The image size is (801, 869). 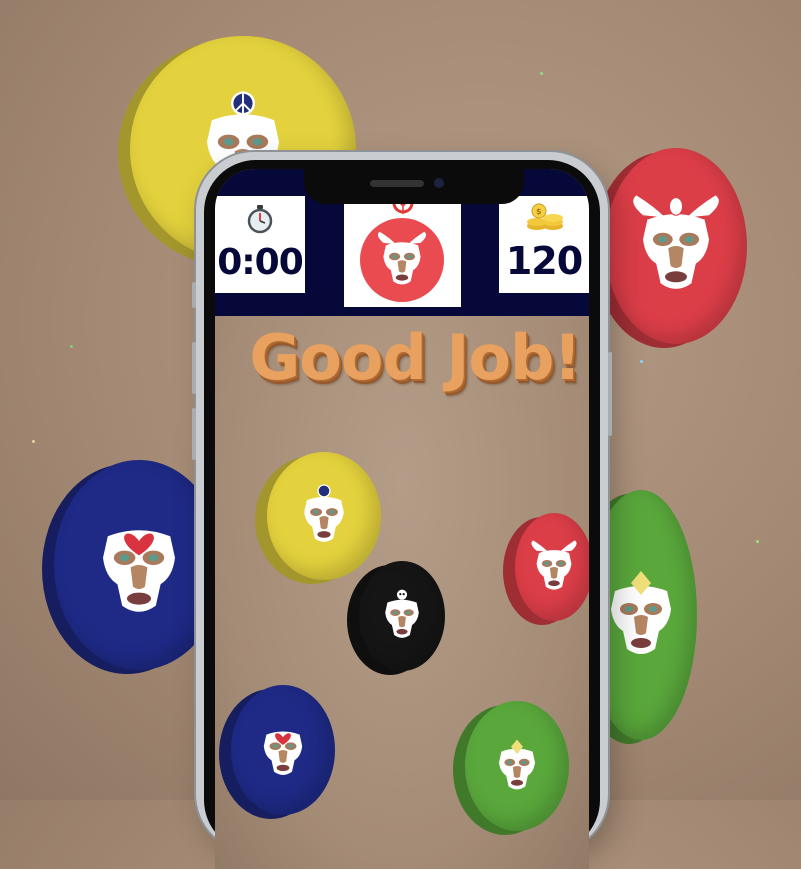 I want to click on coins-value: 120, so click(x=544, y=261).